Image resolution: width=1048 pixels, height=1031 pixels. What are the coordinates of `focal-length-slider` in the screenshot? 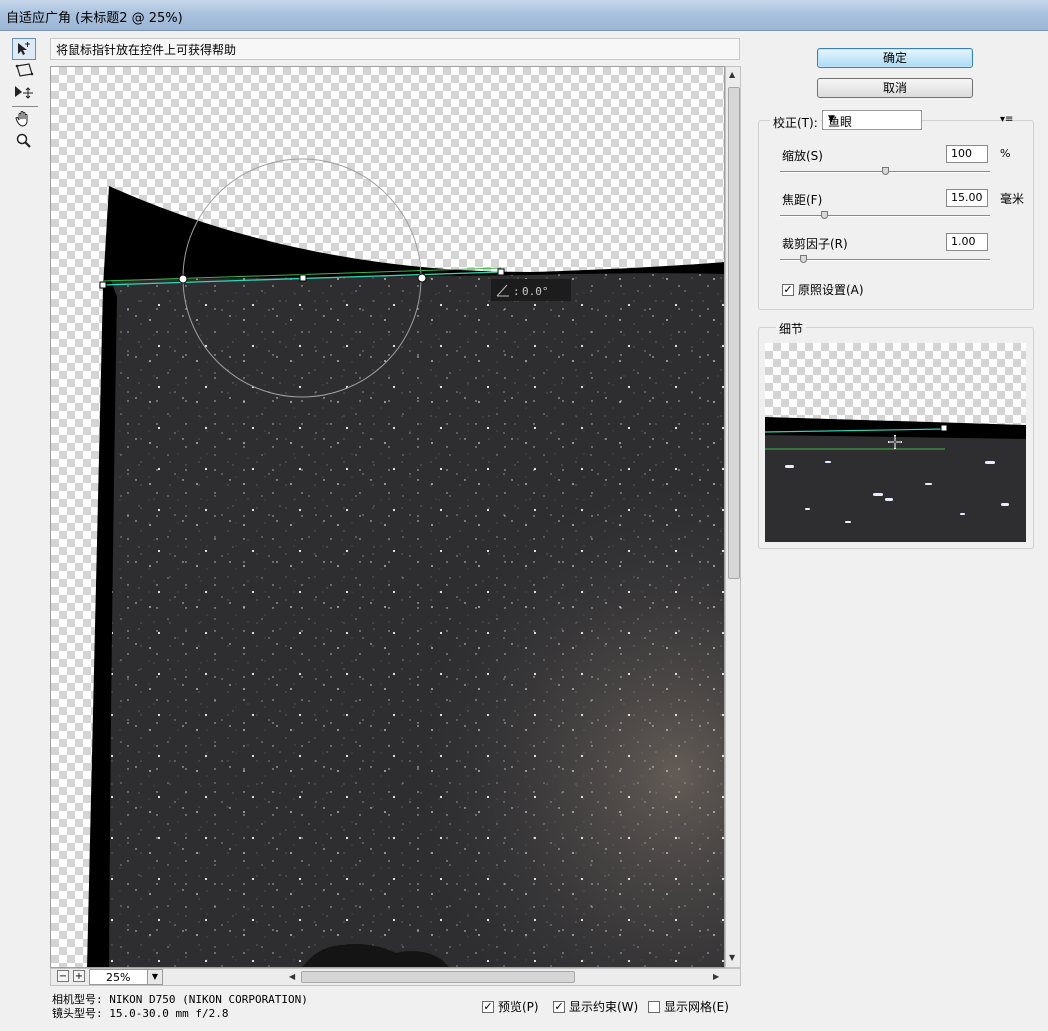 It's located at (885, 215).